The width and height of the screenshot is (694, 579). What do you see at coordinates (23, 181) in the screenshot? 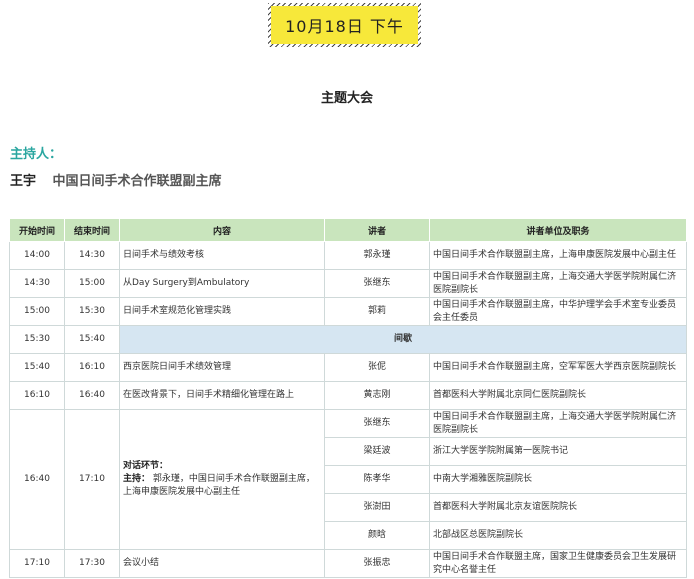
I see `host-name: 王宇` at bounding box center [23, 181].